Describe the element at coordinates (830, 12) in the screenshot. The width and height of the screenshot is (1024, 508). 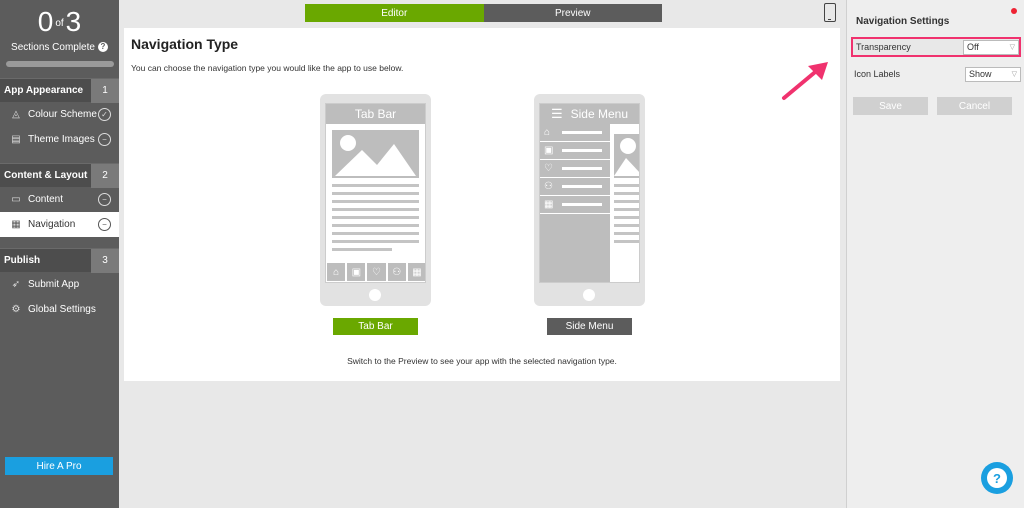
I see `mobile-device-icon` at that location.